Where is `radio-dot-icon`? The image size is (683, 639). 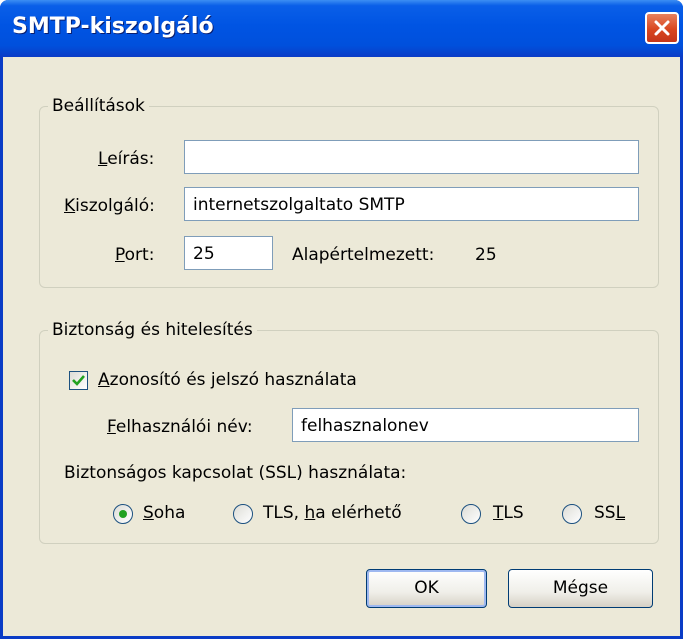 radio-dot-icon is located at coordinates (123, 514).